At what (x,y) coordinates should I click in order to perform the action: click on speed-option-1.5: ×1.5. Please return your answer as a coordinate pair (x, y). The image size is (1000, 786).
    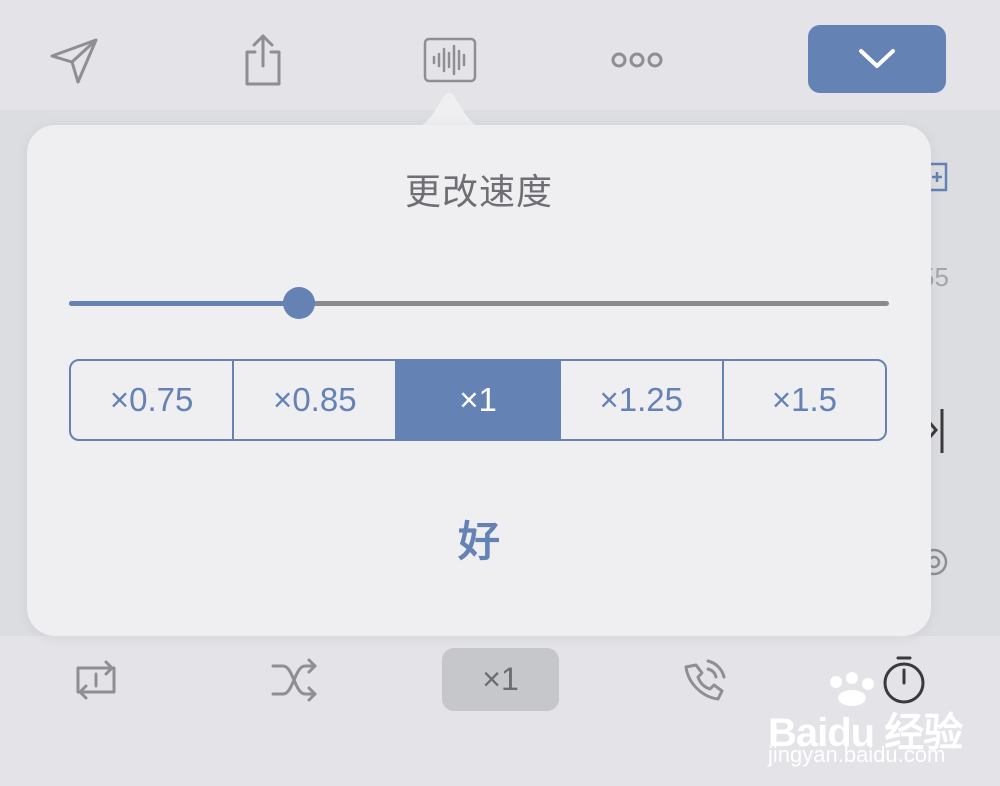
    Looking at the image, I should click on (803, 400).